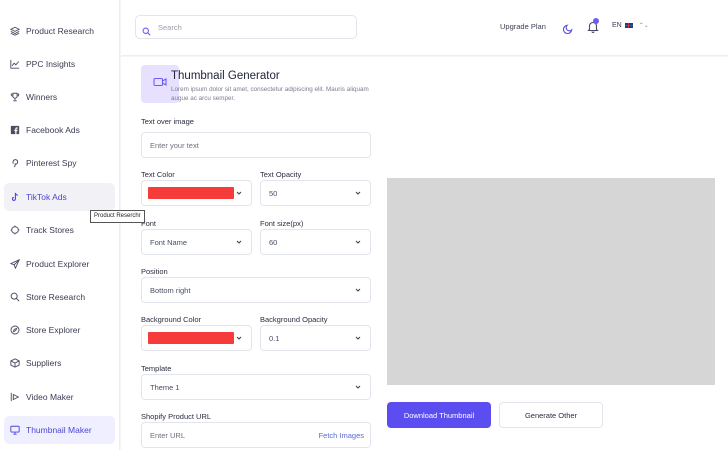  What do you see at coordinates (15, 330) in the screenshot?
I see `compass-icon` at bounding box center [15, 330].